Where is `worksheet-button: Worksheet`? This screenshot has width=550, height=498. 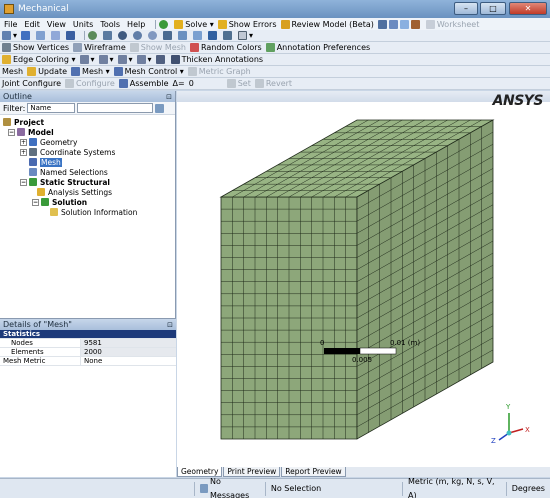
worksheet-button: Worksheet is located at coordinates (452, 24).